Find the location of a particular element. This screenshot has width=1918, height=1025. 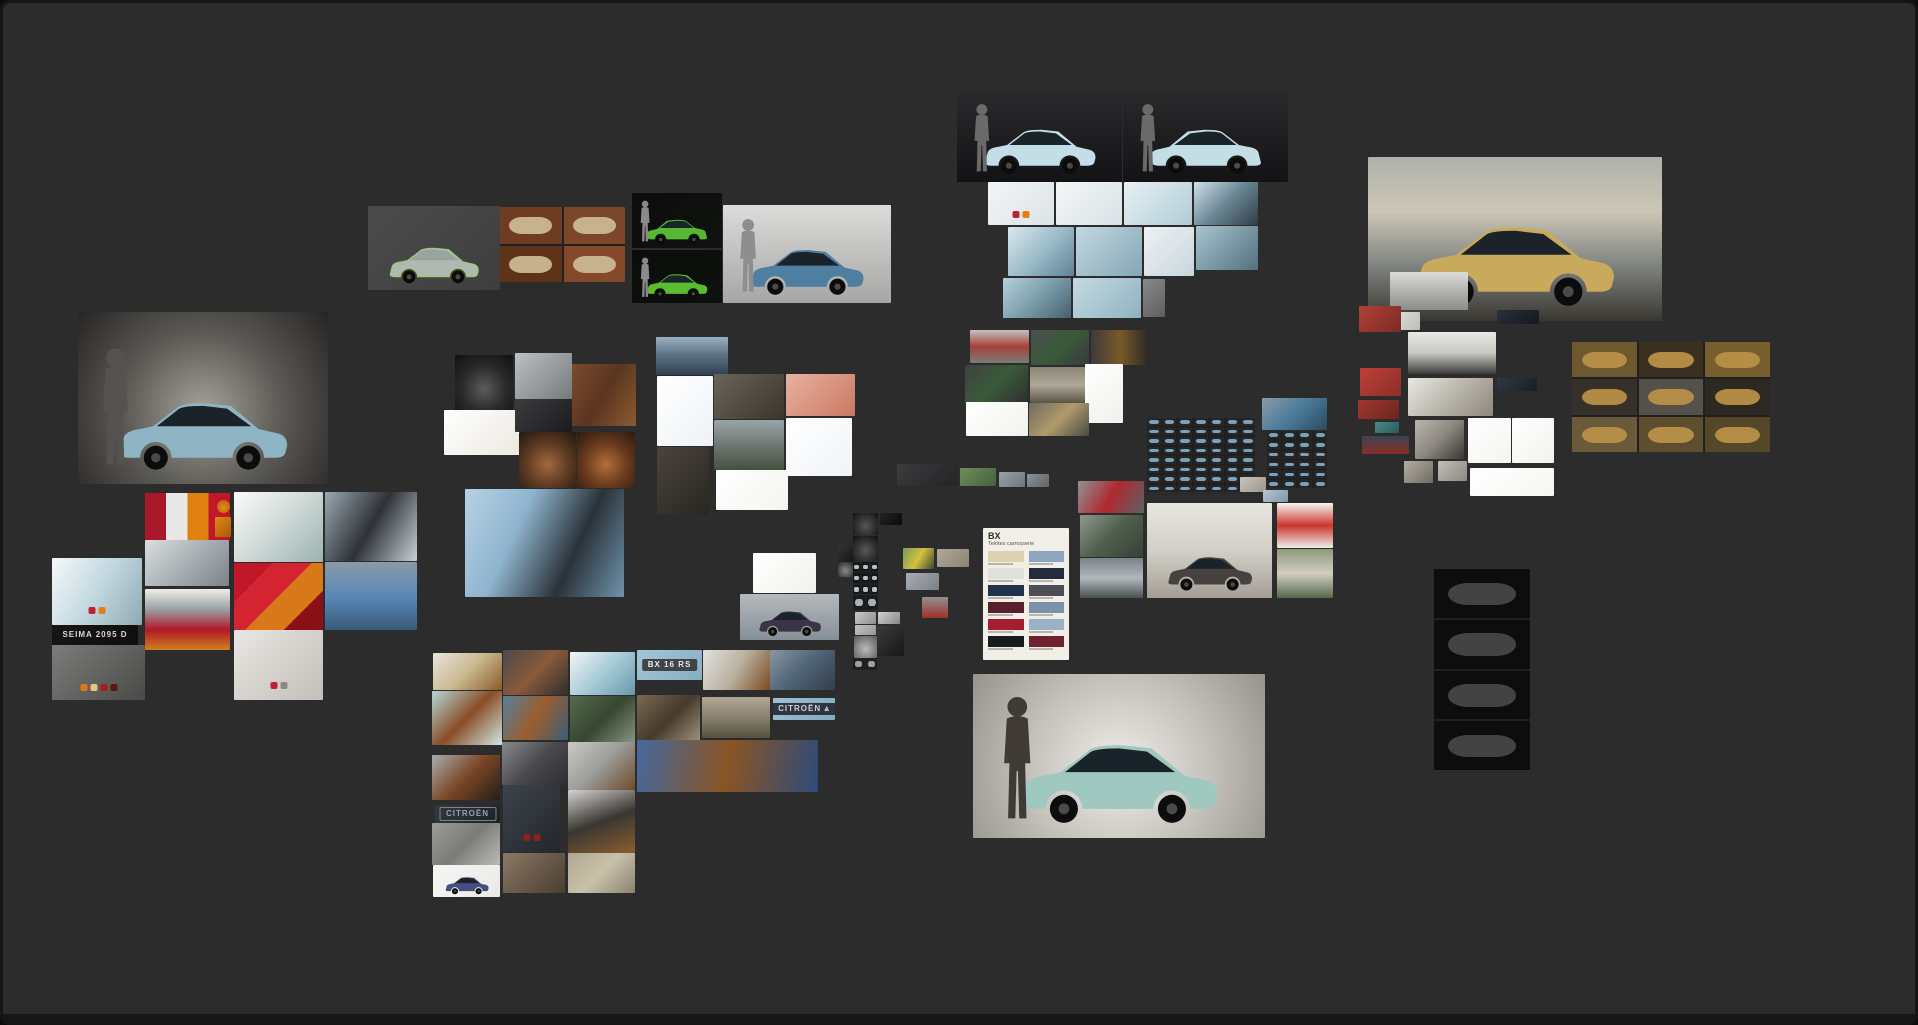

arch-silver-crop is located at coordinates (889, 618).